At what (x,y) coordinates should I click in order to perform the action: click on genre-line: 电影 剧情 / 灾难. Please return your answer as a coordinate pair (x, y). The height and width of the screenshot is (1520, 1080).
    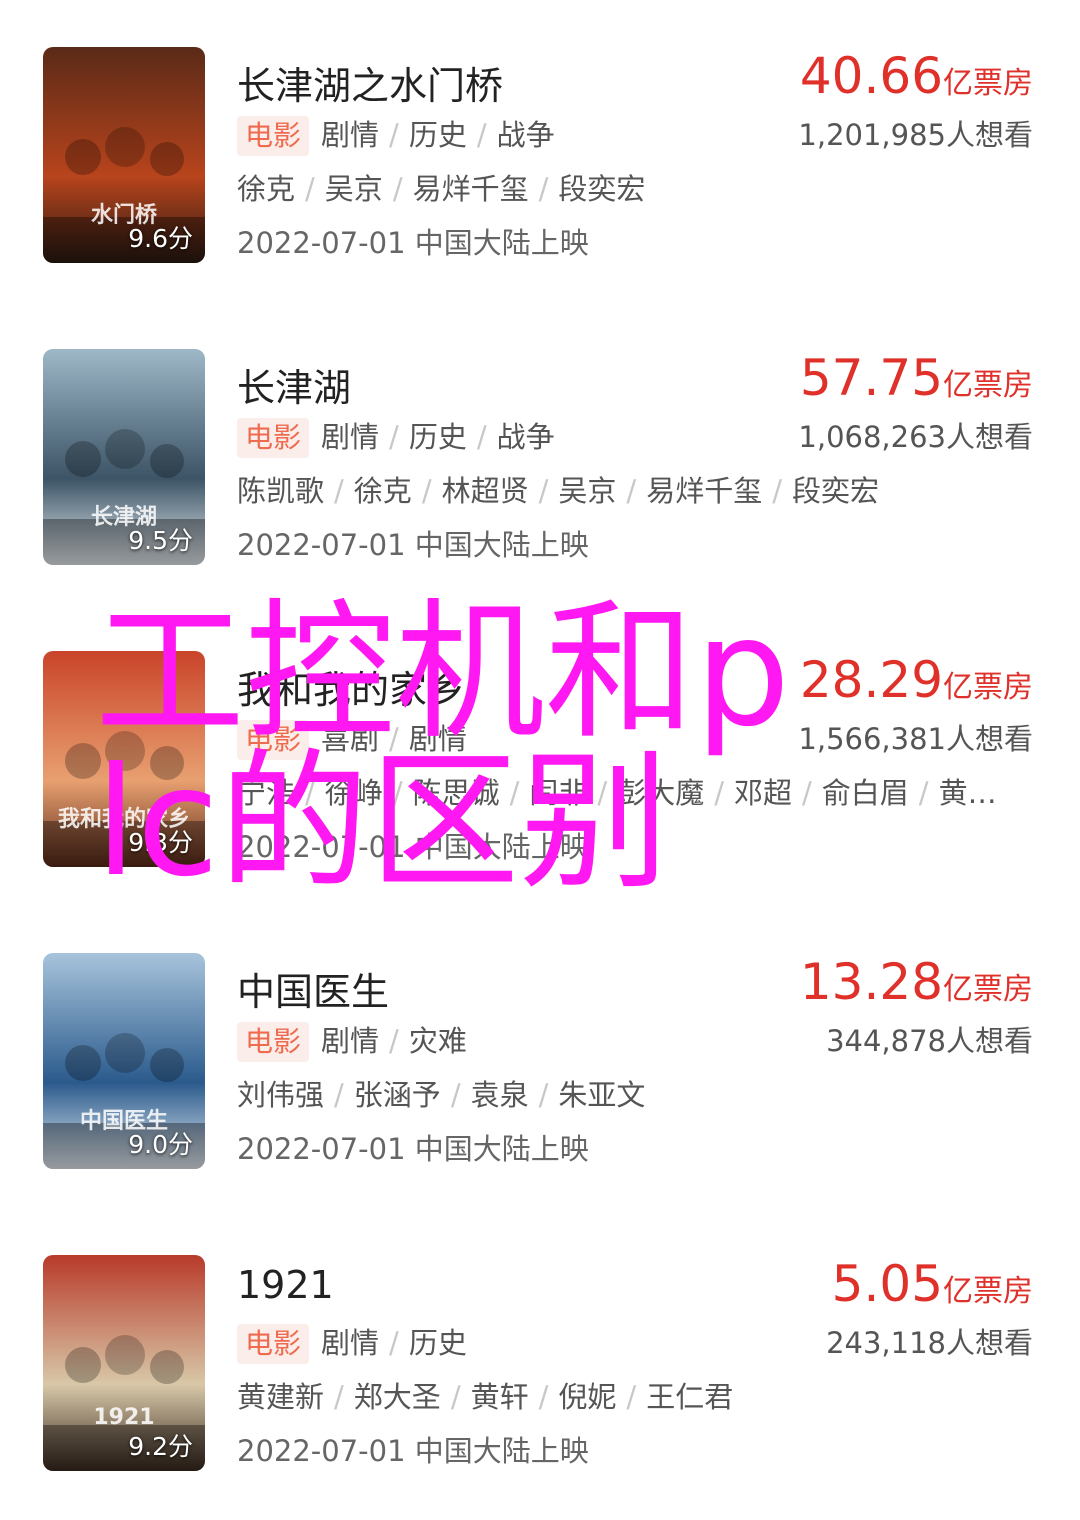
    Looking at the image, I should click on (352, 1041).